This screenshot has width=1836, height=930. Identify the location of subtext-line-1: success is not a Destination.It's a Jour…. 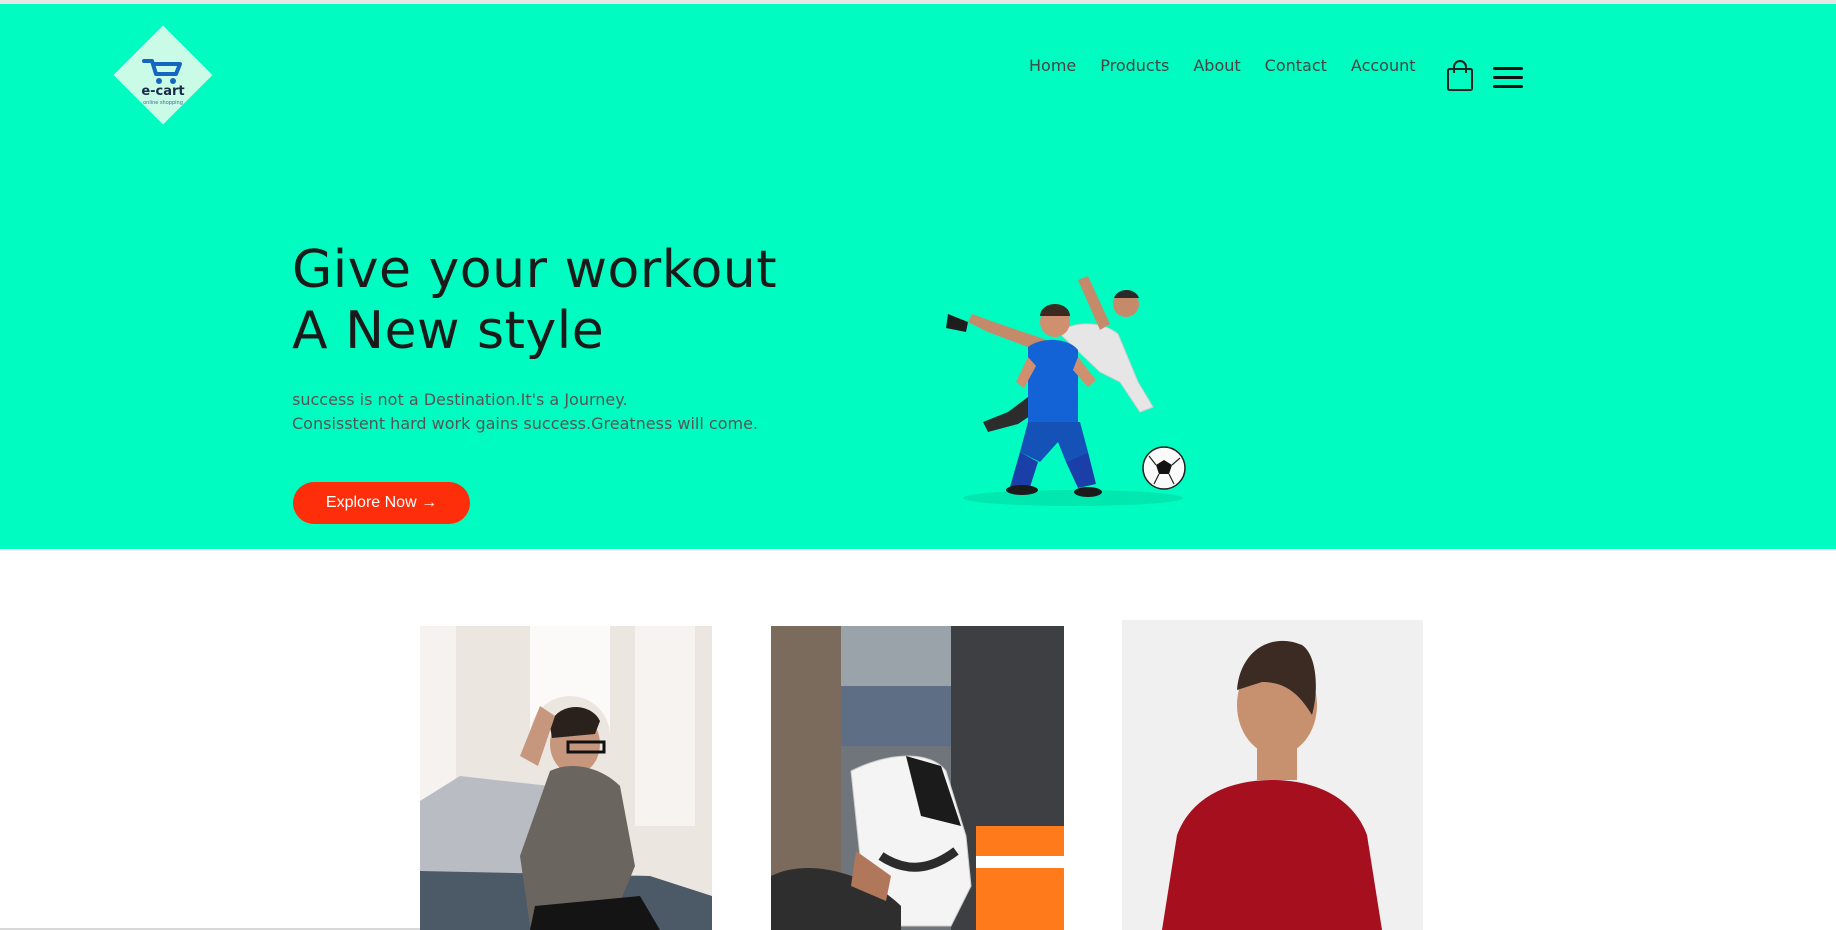
(460, 399).